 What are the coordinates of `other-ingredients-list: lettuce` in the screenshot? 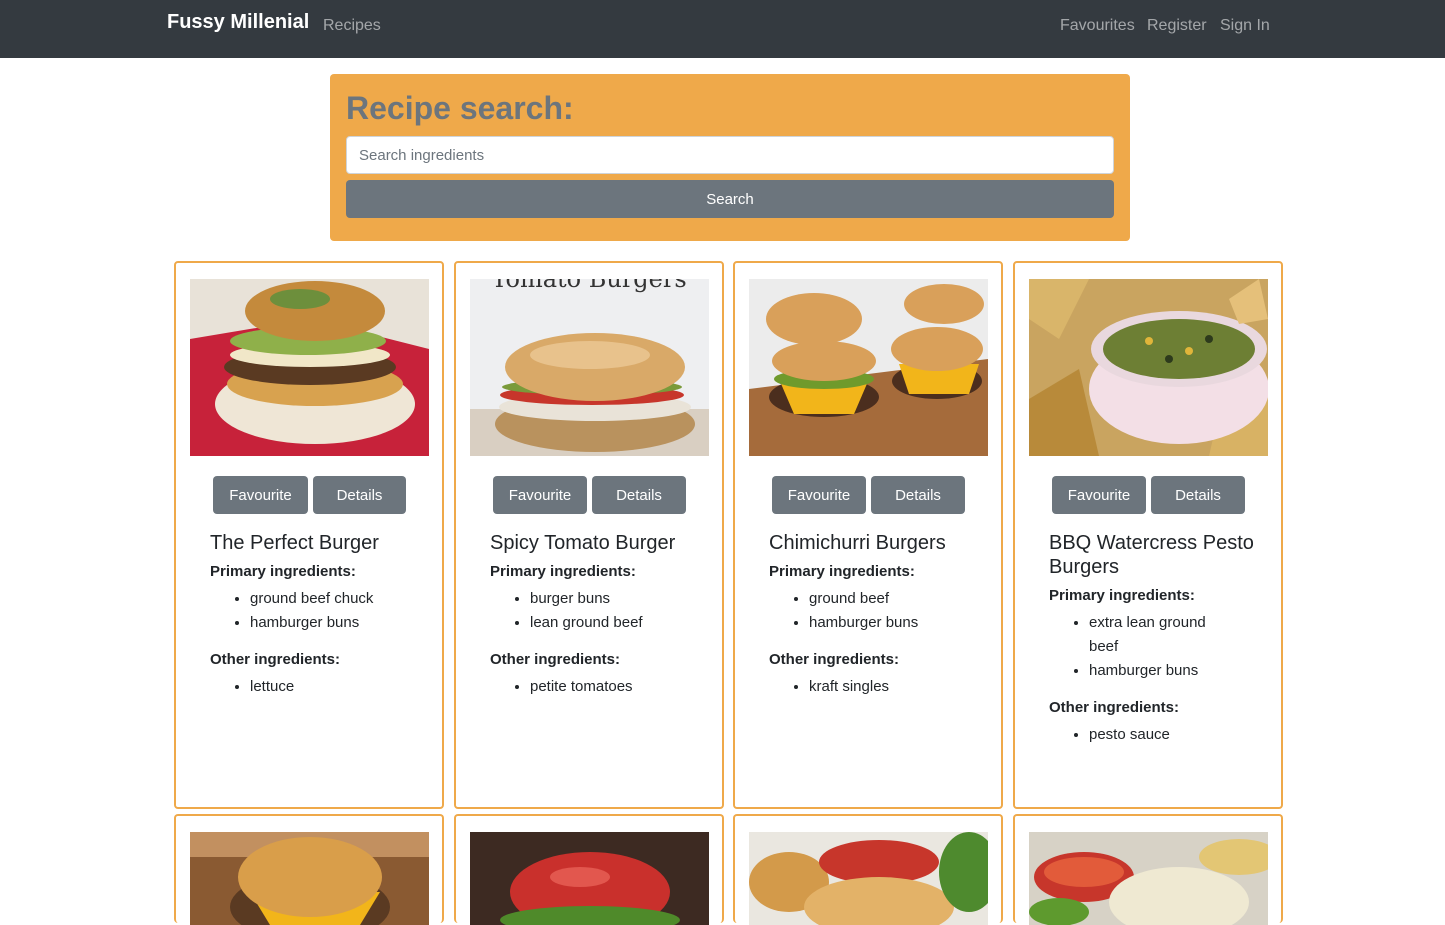 It's located at (321, 687).